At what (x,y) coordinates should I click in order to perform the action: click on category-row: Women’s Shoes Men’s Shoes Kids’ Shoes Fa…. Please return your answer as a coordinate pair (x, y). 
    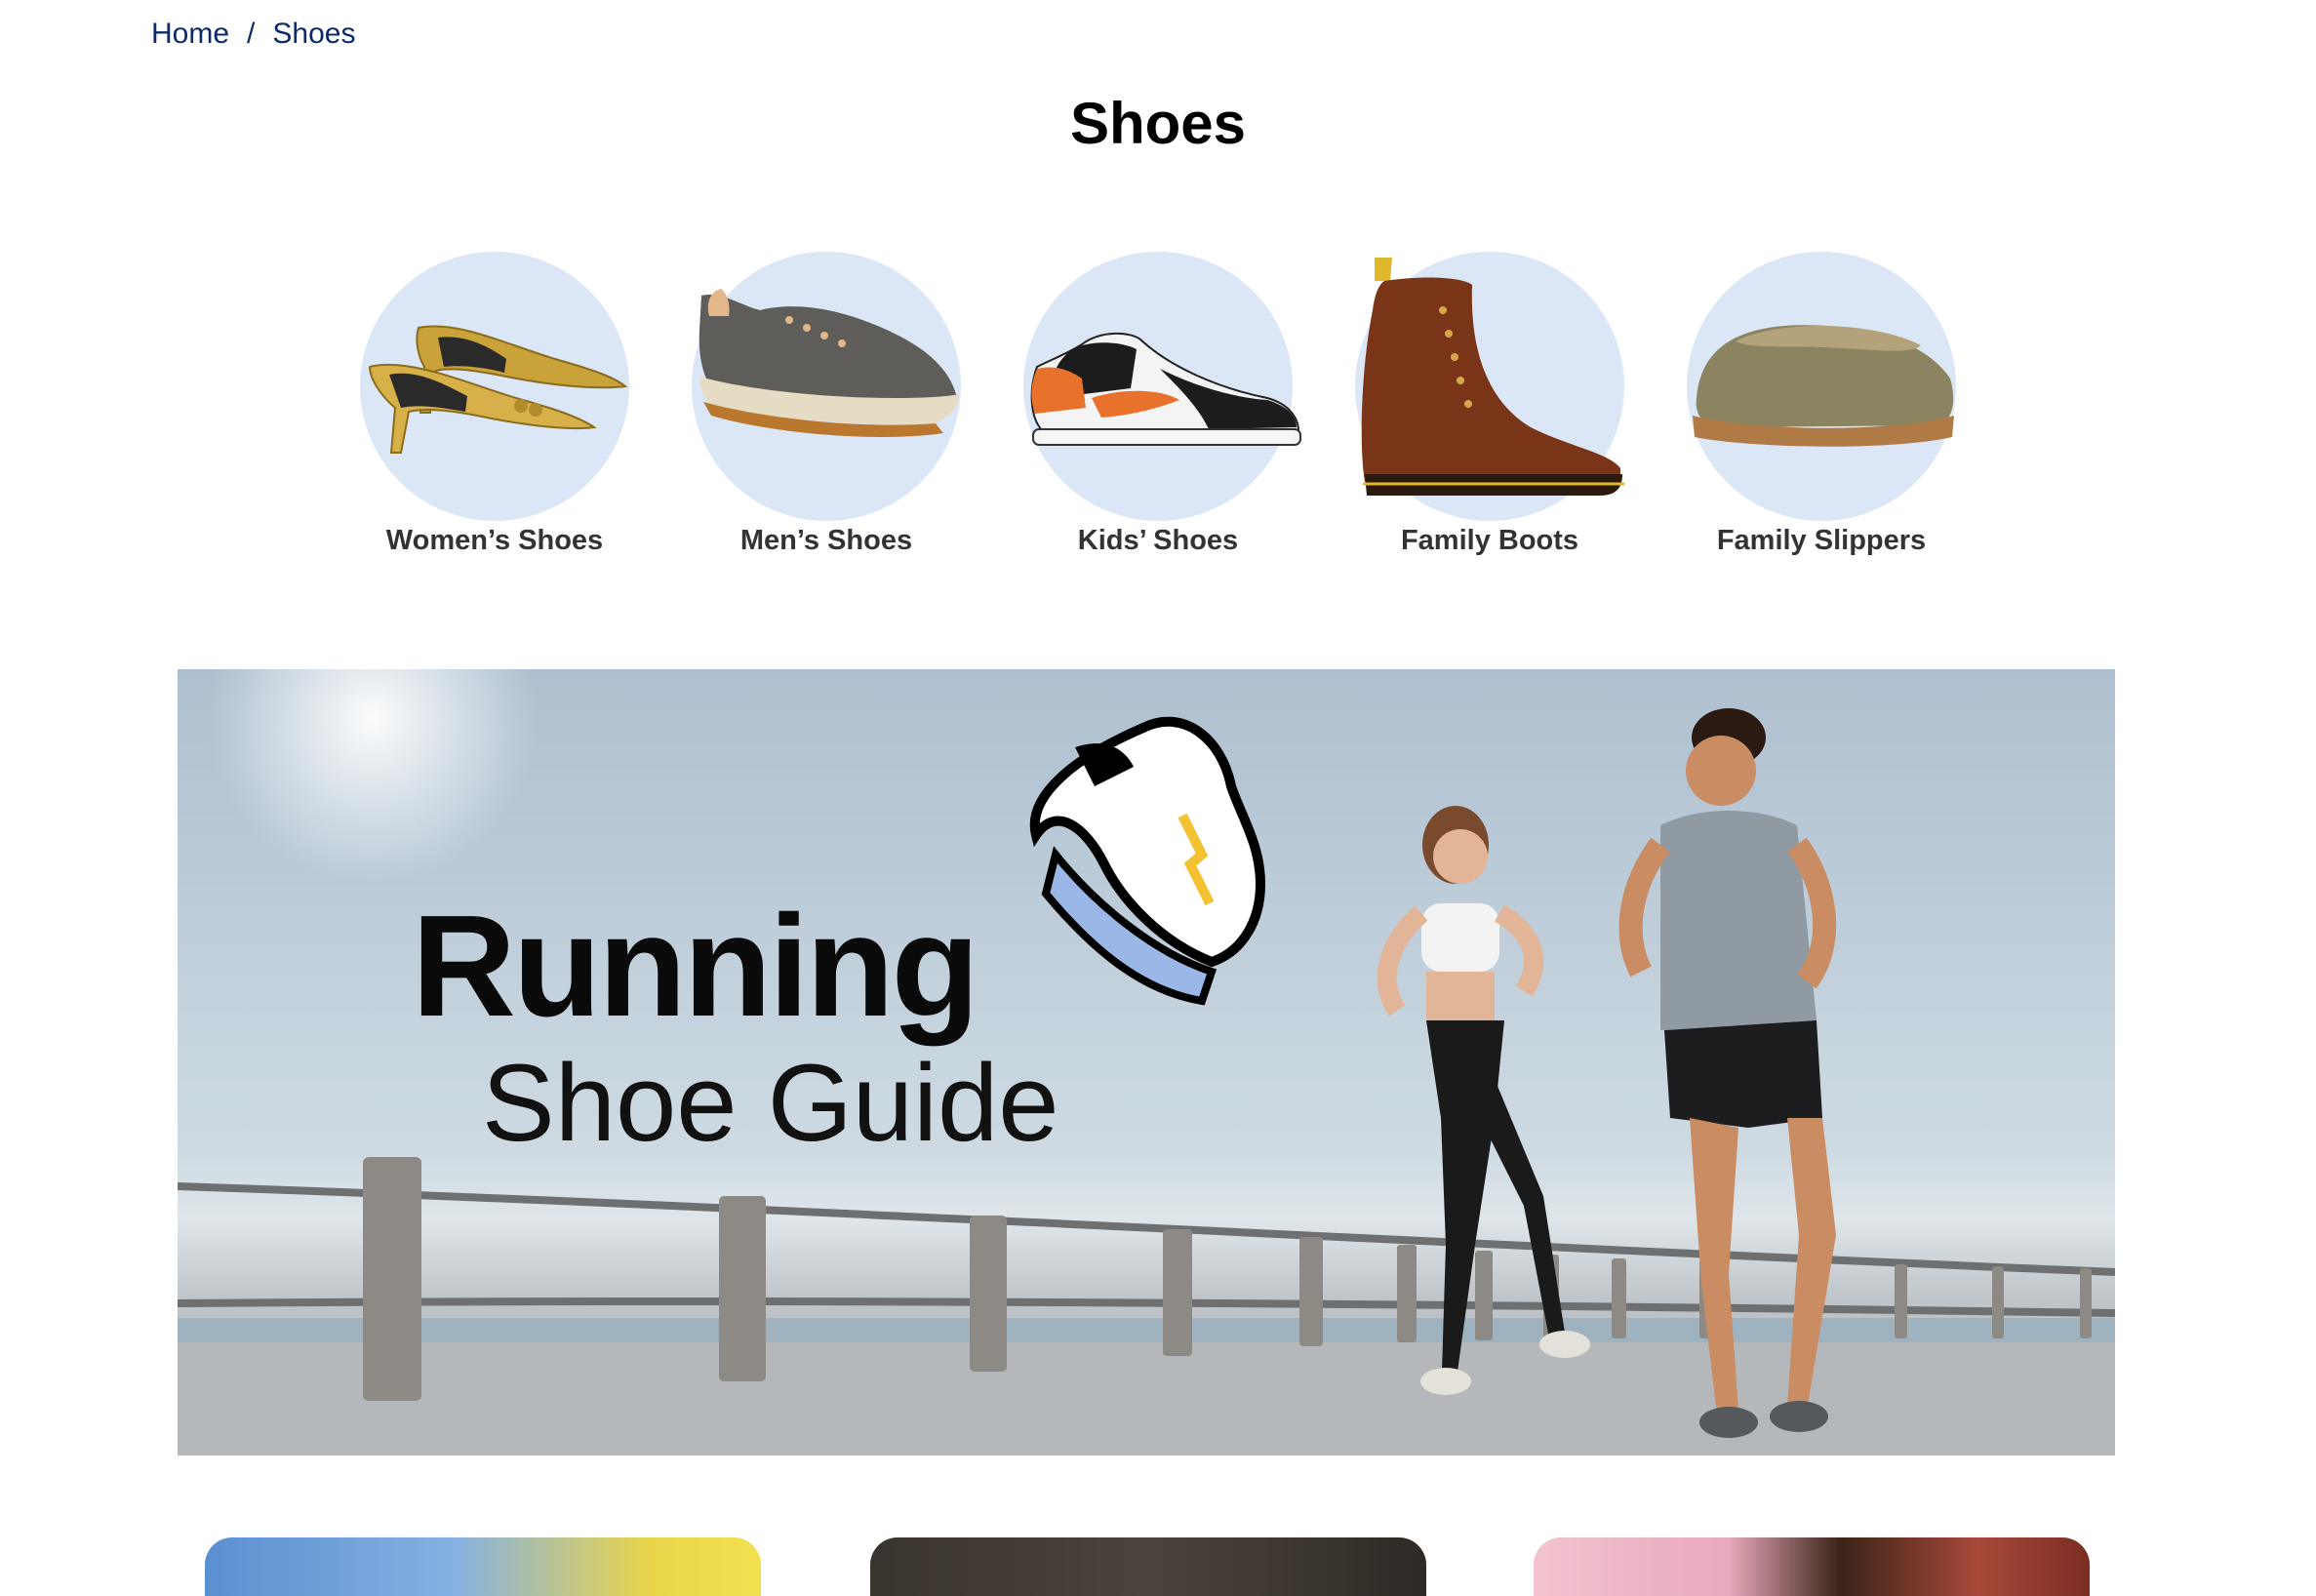
    Looking at the image, I should click on (1149, 408).